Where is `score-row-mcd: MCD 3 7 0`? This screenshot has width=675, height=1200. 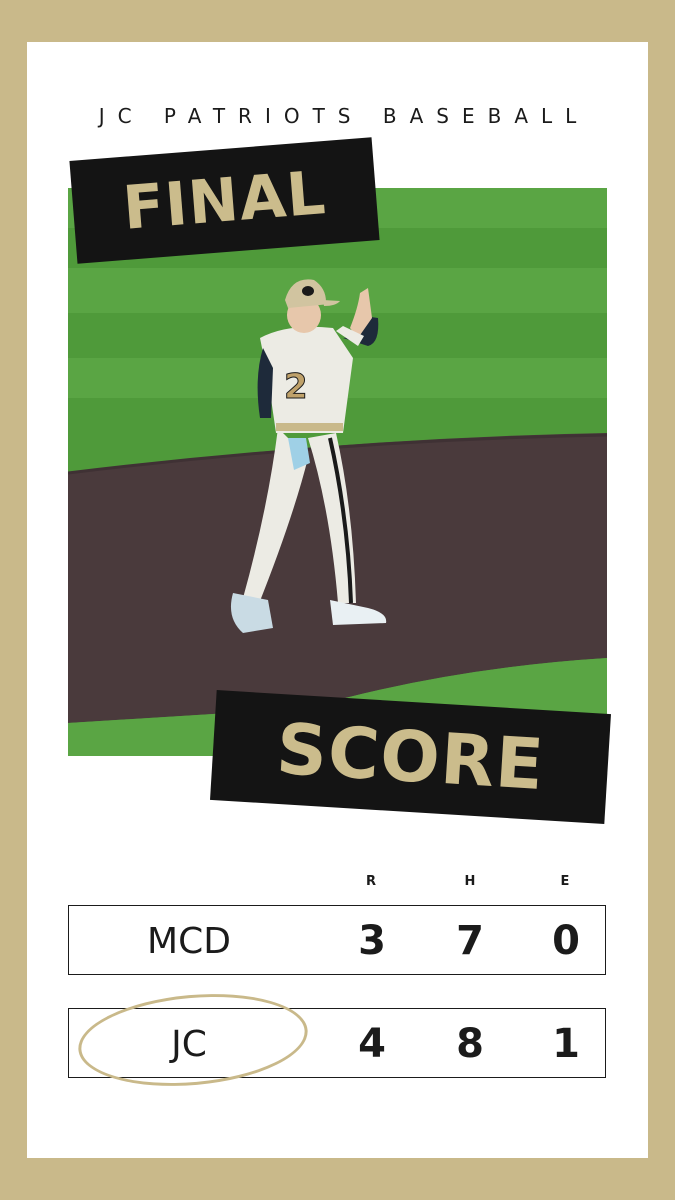 score-row-mcd: MCD 3 7 0 is located at coordinates (337, 940).